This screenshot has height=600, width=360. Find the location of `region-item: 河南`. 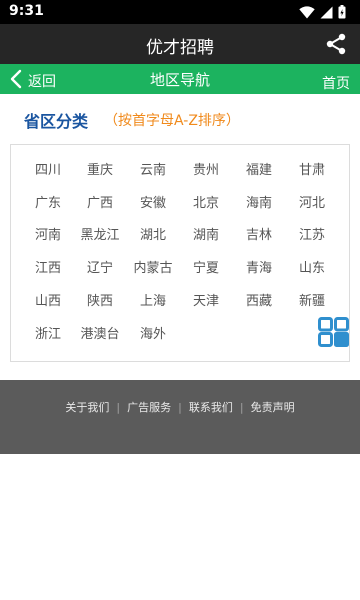

region-item: 河南 is located at coordinates (48, 233).